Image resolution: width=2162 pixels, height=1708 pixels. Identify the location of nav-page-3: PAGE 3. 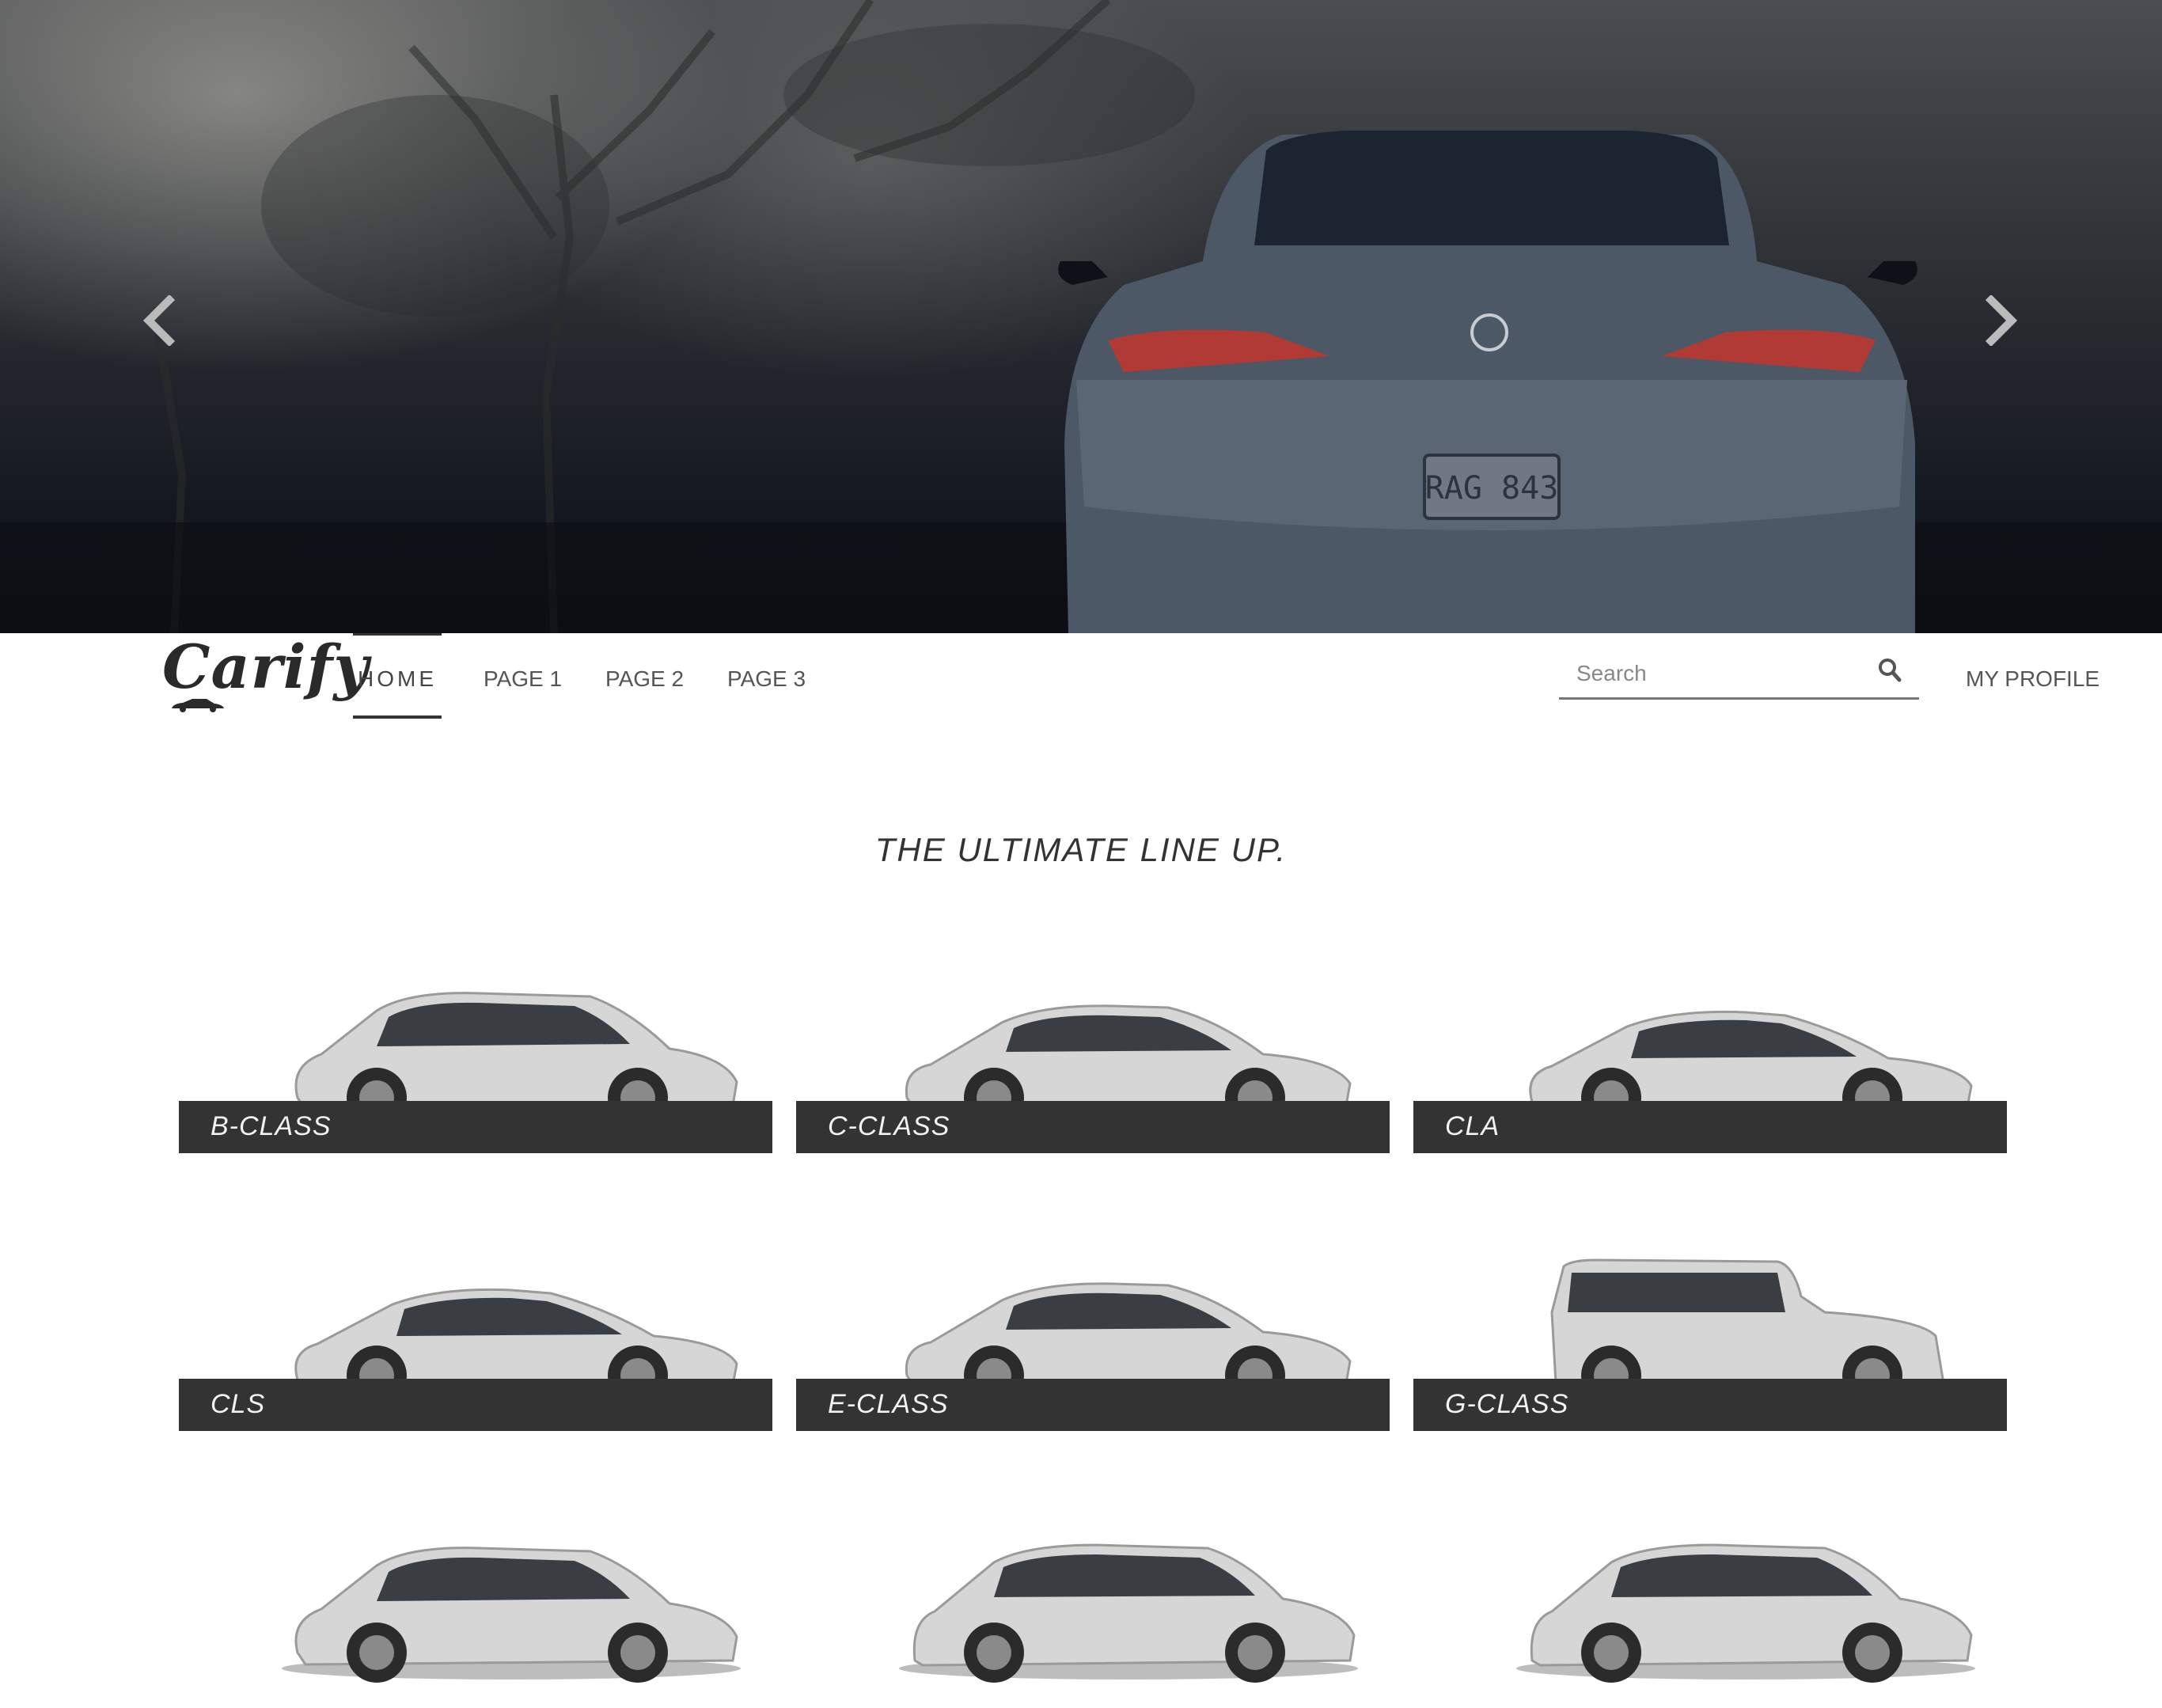
(766, 681).